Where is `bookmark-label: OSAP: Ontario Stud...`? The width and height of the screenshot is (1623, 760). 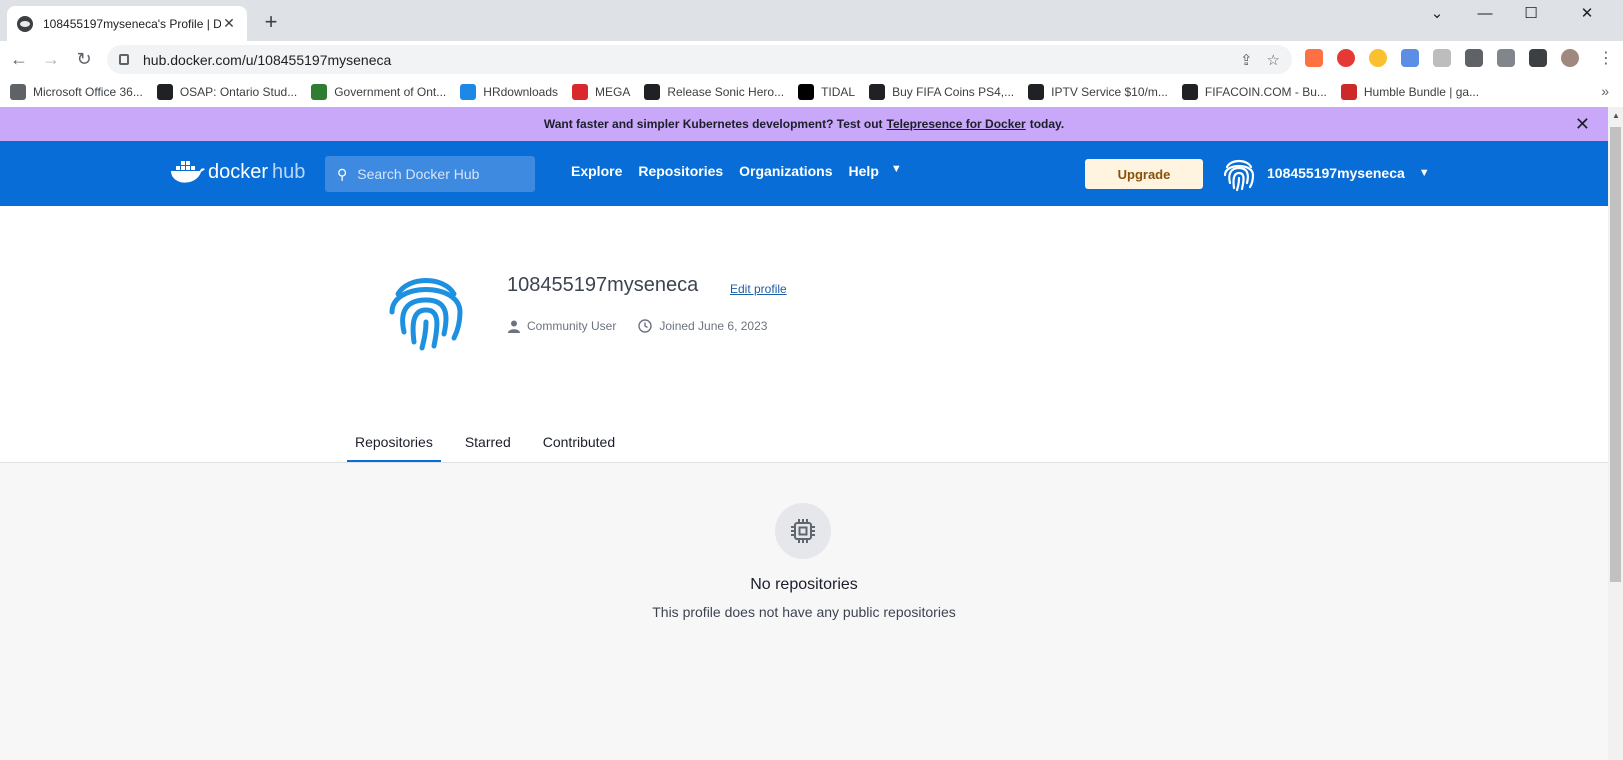 bookmark-label: OSAP: Ontario Stud... is located at coordinates (238, 92).